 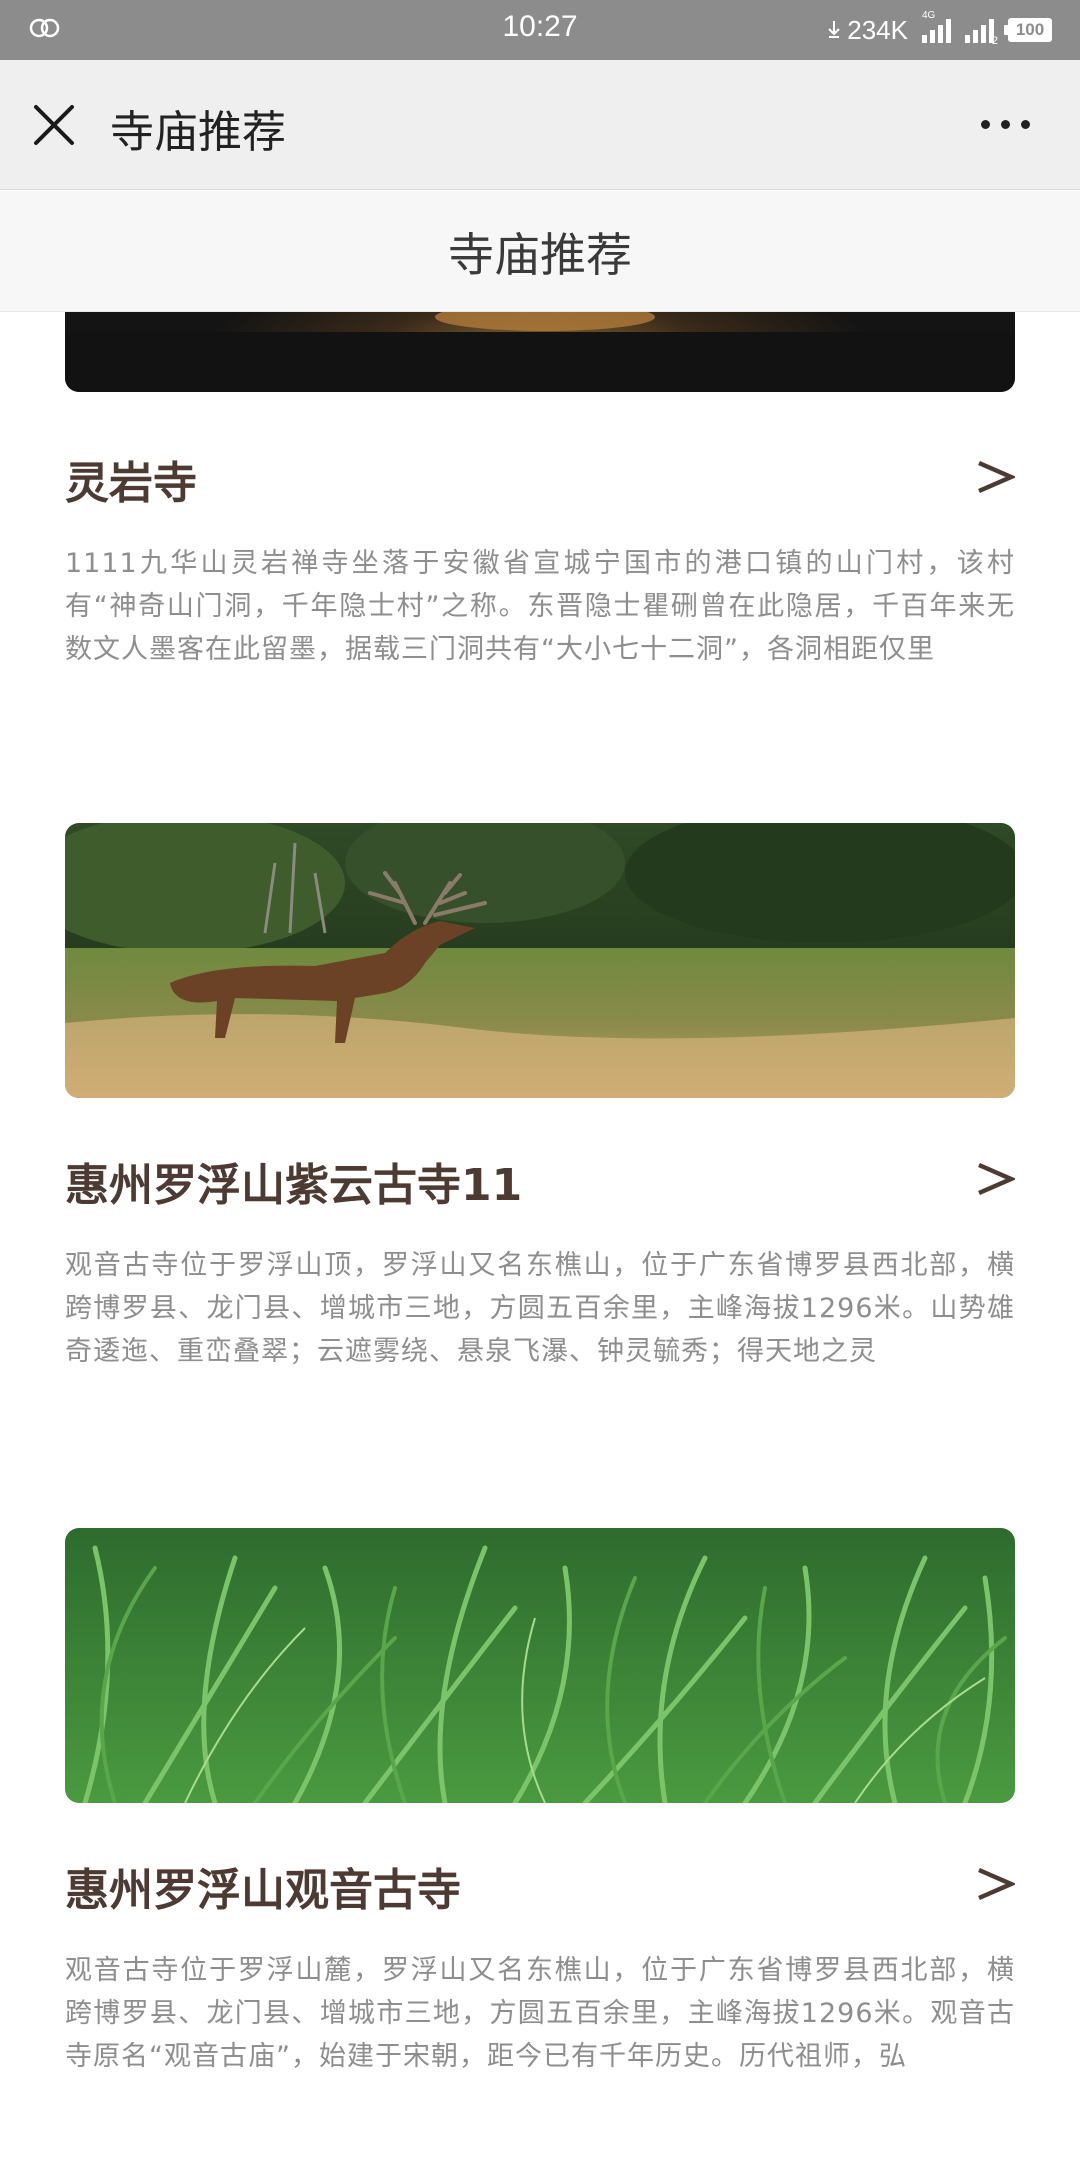 What do you see at coordinates (1005, 124) in the screenshot?
I see `more-dots-icon` at bounding box center [1005, 124].